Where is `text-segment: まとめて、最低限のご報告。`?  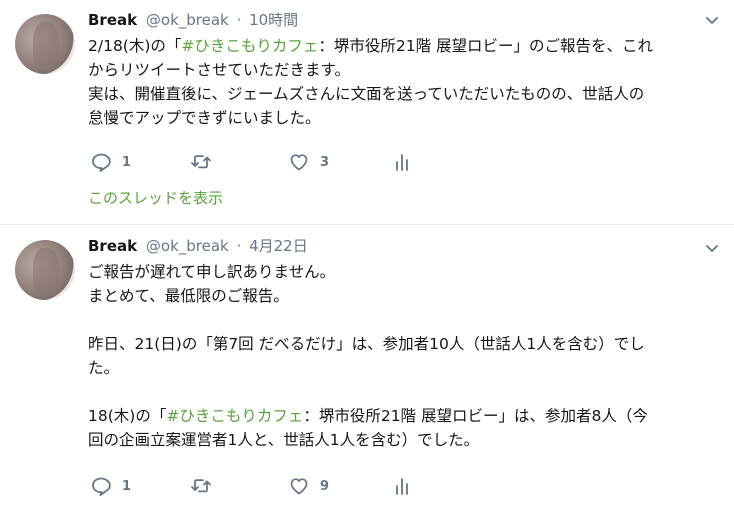 text-segment: まとめて、最低限のご報告。 is located at coordinates (188, 296).